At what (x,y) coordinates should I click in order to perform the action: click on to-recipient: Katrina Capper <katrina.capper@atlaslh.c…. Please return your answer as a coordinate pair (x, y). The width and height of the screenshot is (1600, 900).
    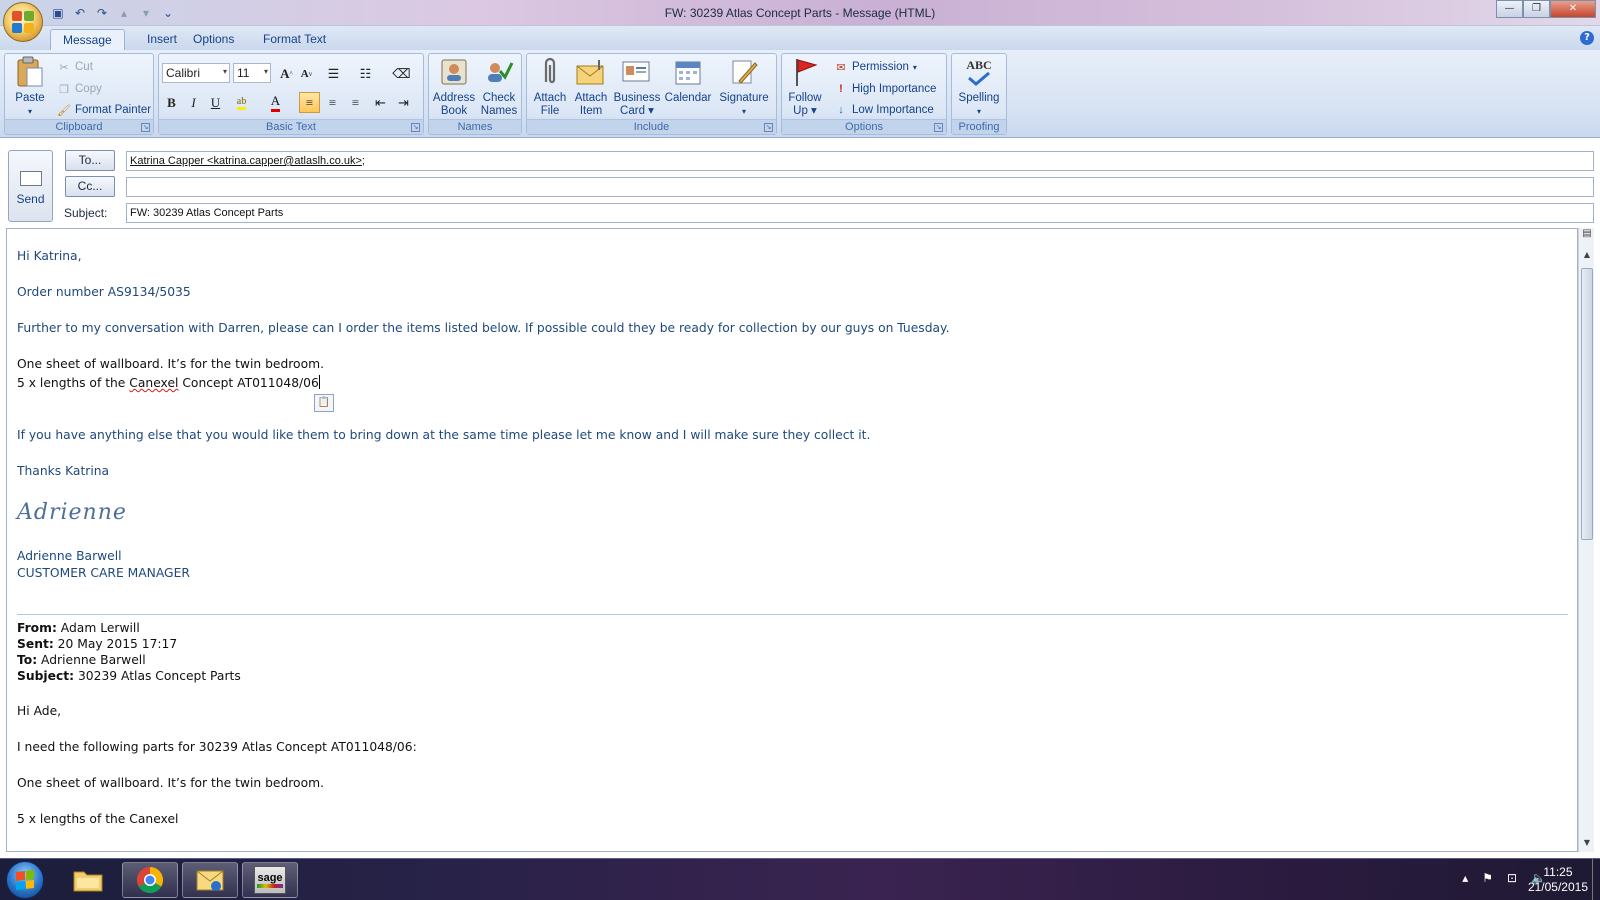
    Looking at the image, I should click on (246, 161).